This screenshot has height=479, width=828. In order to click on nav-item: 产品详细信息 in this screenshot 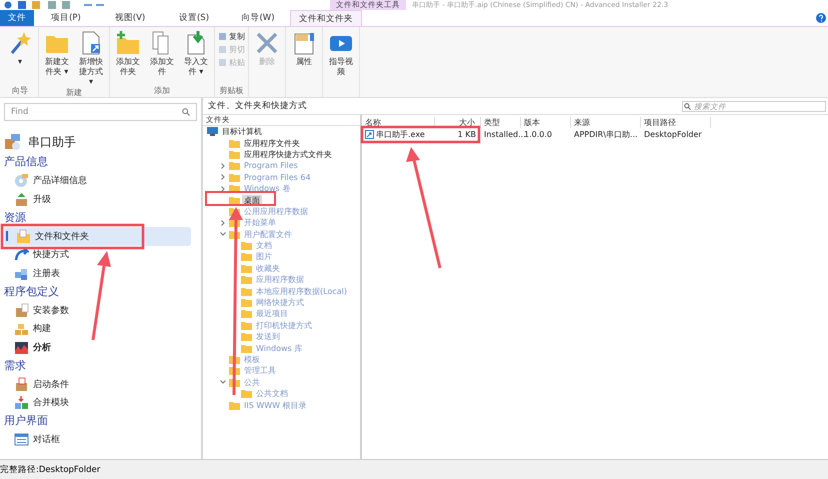, I will do `click(100, 181)`.